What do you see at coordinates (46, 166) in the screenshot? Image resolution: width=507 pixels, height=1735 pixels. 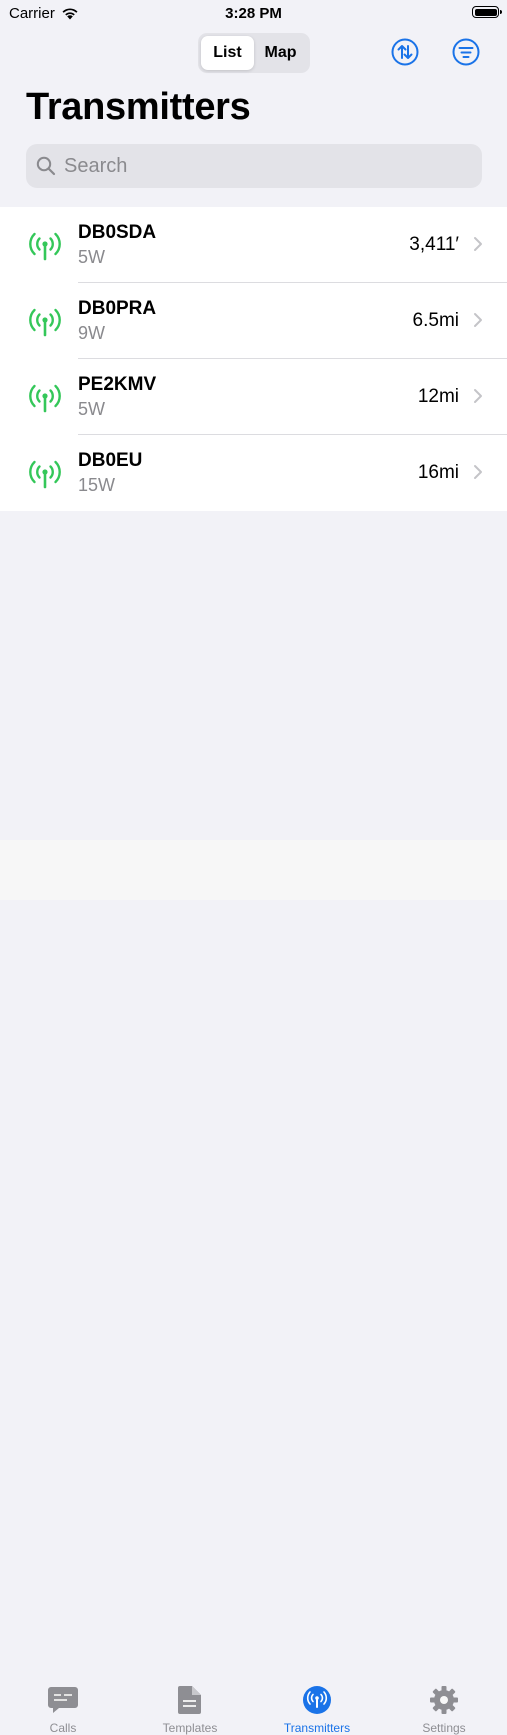 I see `search-icon` at bounding box center [46, 166].